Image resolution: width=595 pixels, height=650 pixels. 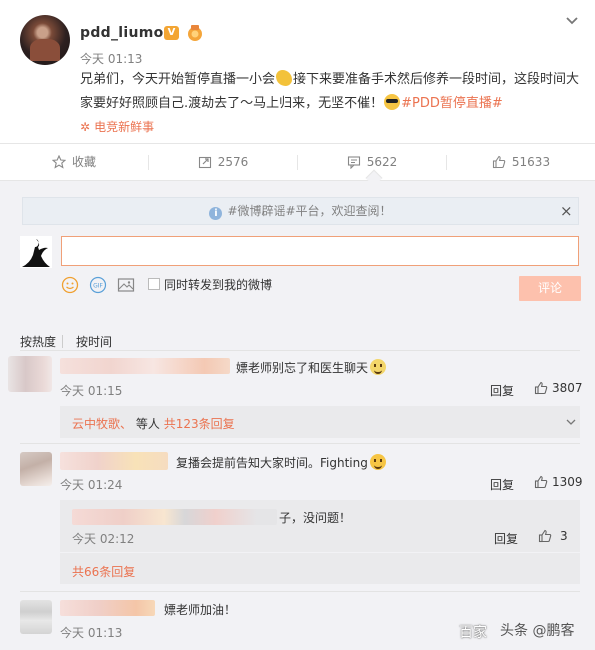 I want to click on sunglasses-emoji-icon, so click(x=392, y=102).